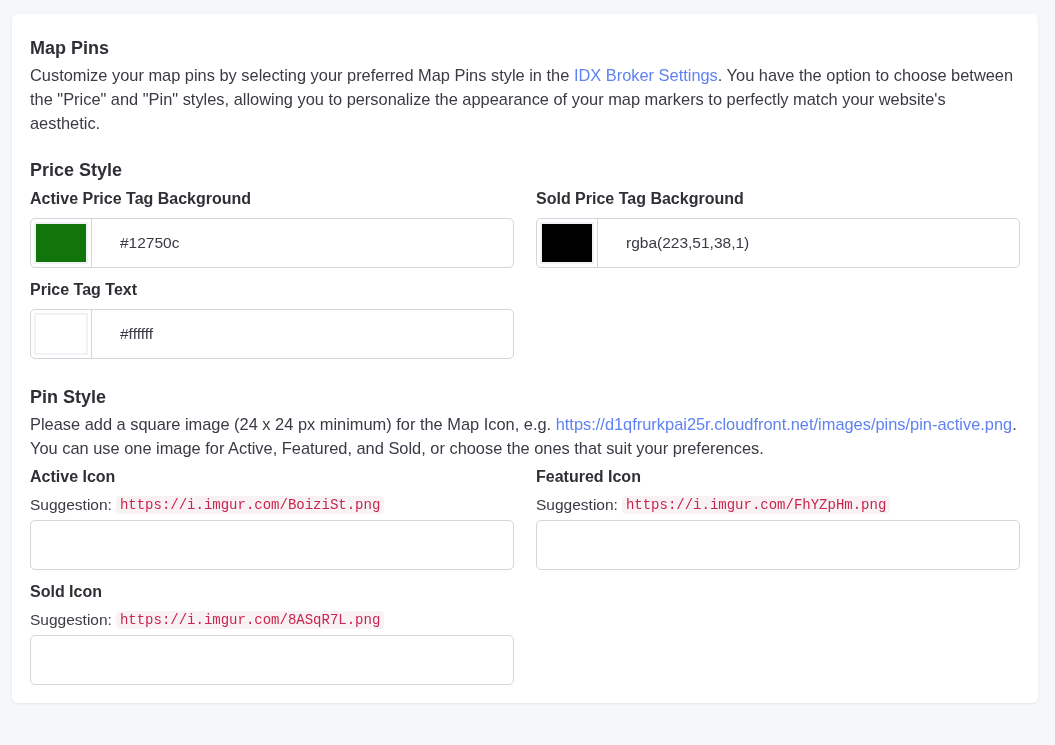 The width and height of the screenshot is (1055, 745). I want to click on color-field: #12750c, so click(272, 243).